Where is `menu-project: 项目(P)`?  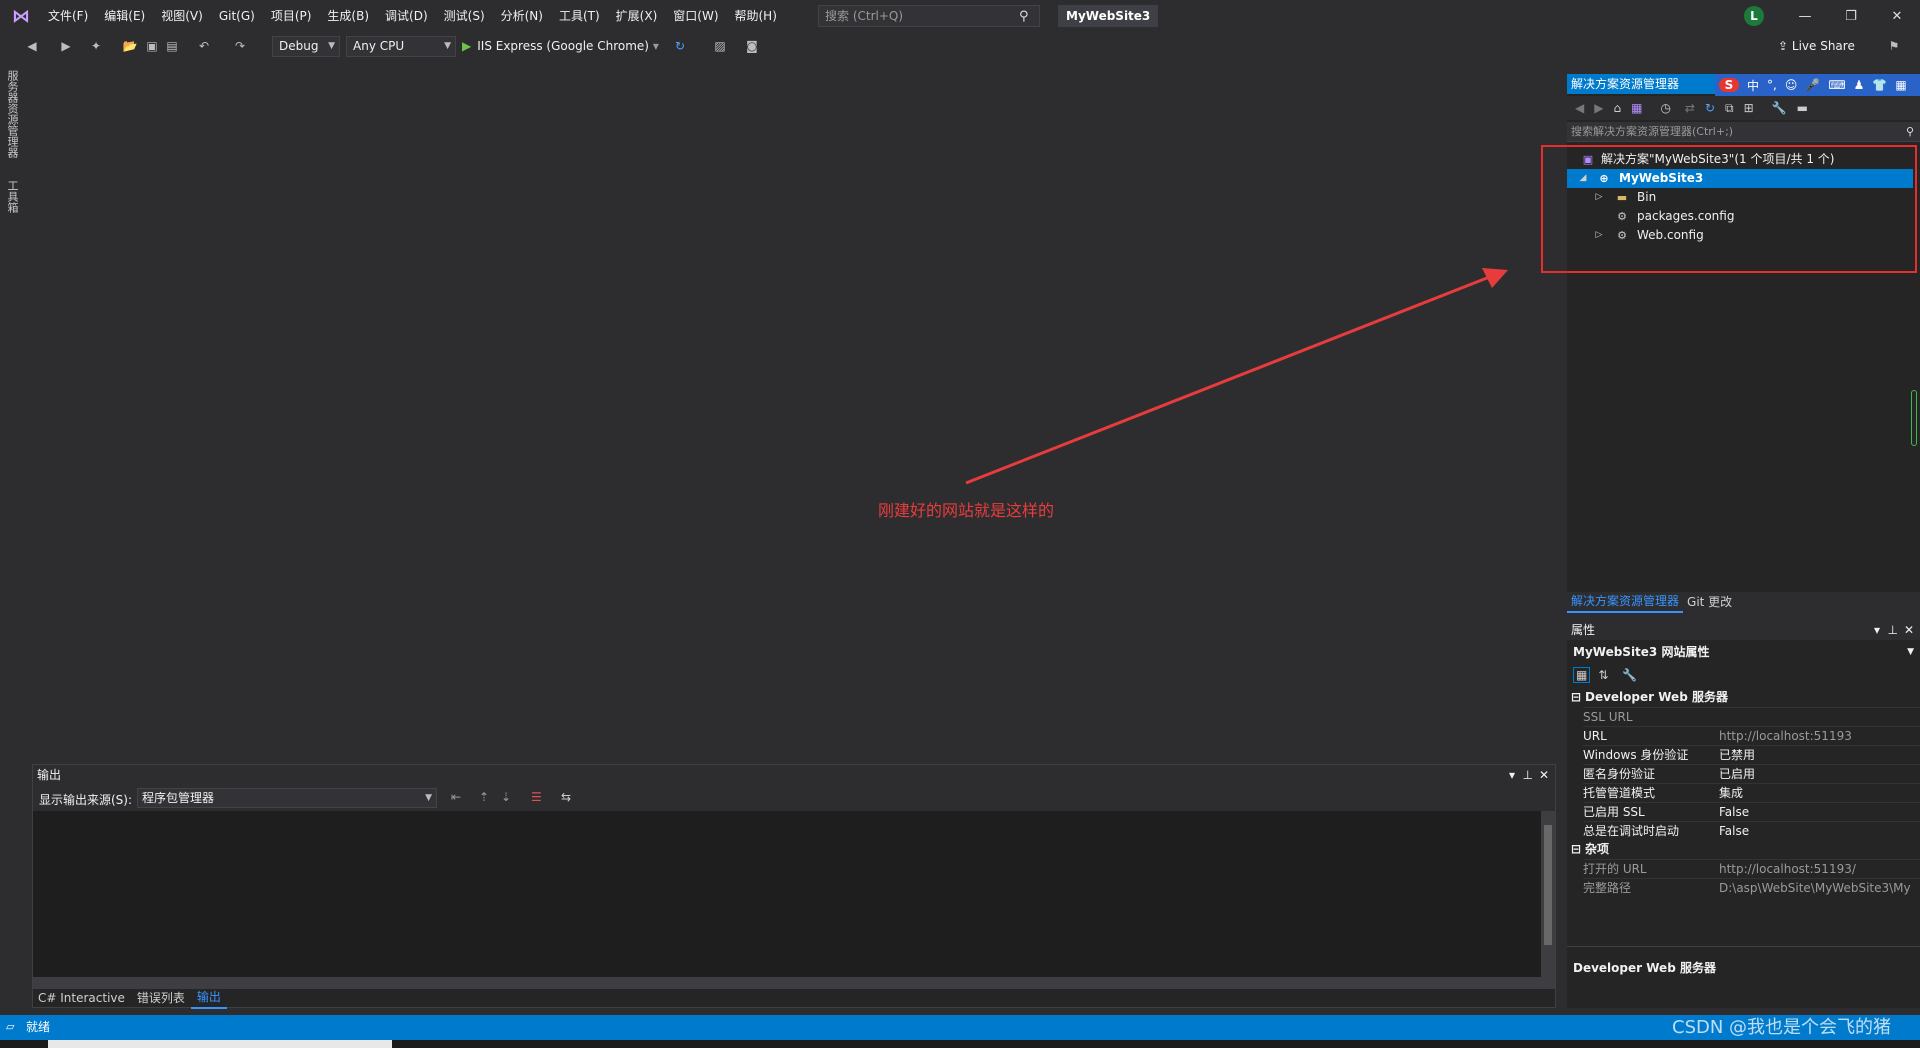
menu-project: 项目(P) is located at coordinates (291, 16).